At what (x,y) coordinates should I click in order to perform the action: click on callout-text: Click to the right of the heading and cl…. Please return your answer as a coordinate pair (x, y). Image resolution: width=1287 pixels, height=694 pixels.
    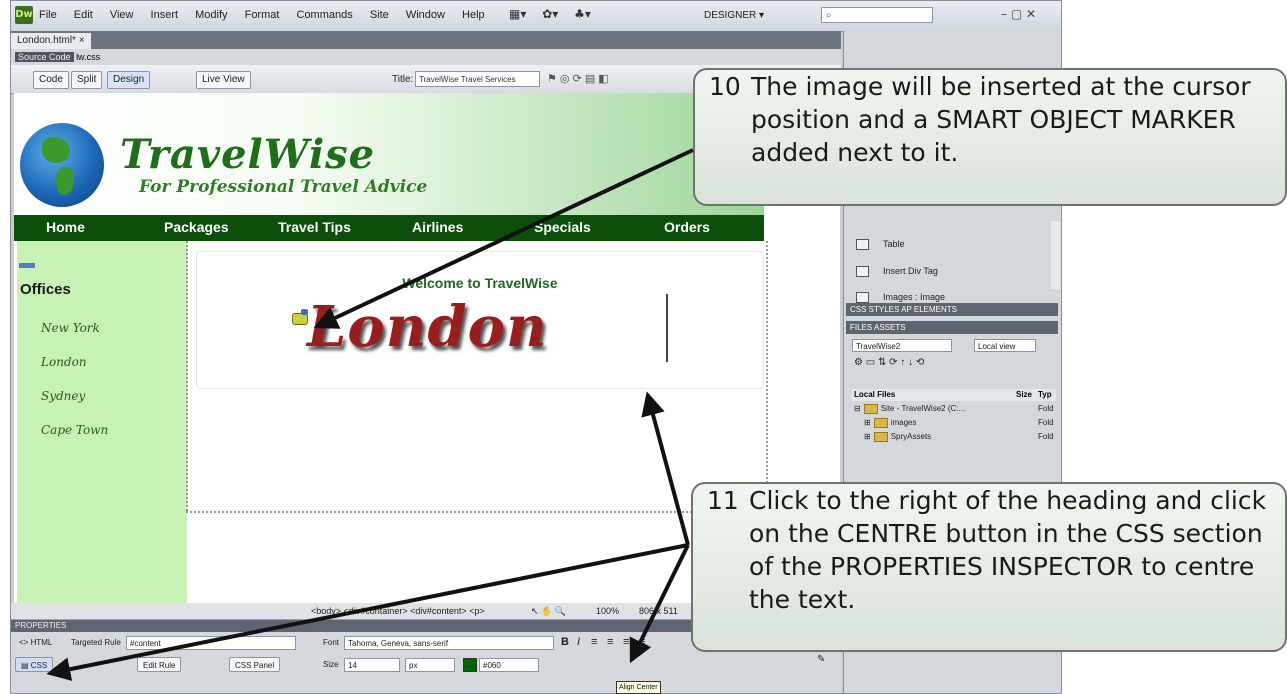
    Looking at the image, I should click on (1008, 550).